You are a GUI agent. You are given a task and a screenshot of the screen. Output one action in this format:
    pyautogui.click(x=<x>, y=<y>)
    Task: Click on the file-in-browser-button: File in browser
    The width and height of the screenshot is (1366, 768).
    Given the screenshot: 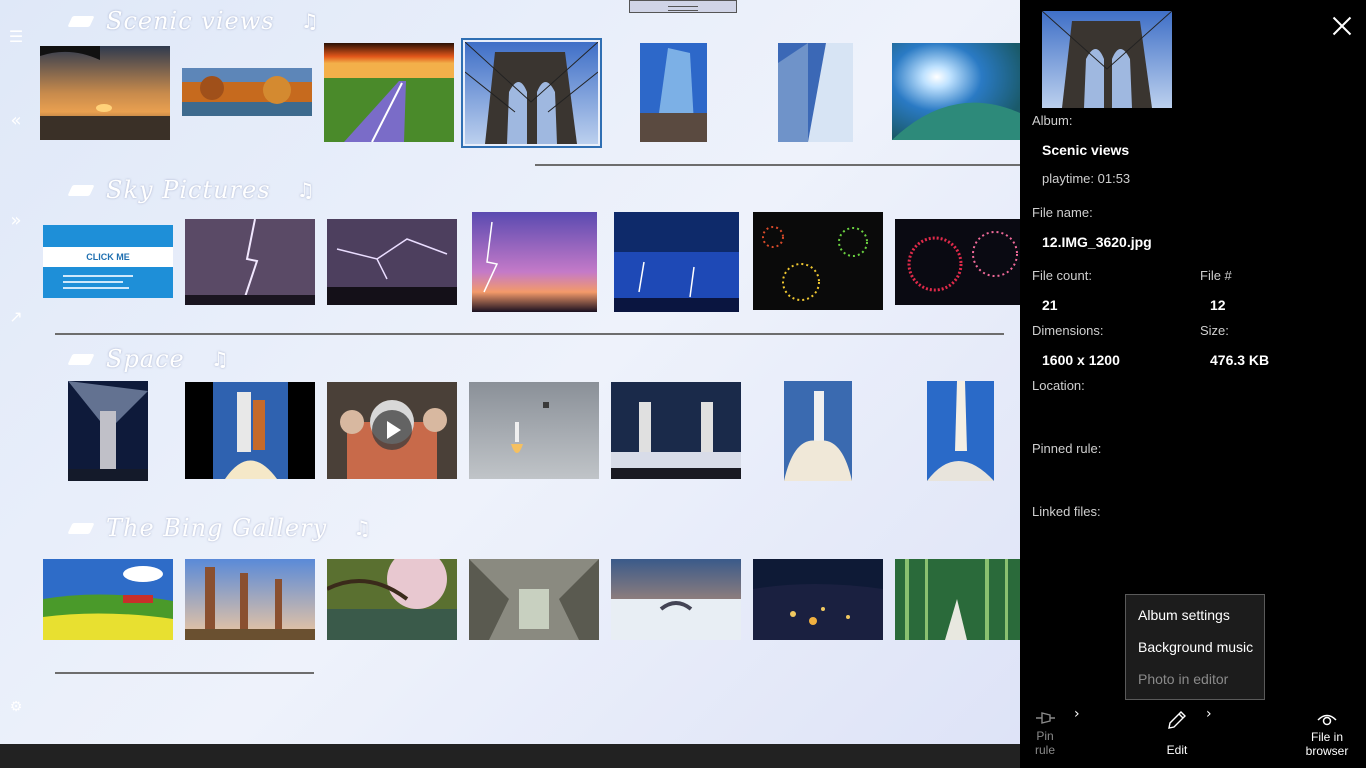 What is the action you would take?
    pyautogui.click(x=1327, y=734)
    